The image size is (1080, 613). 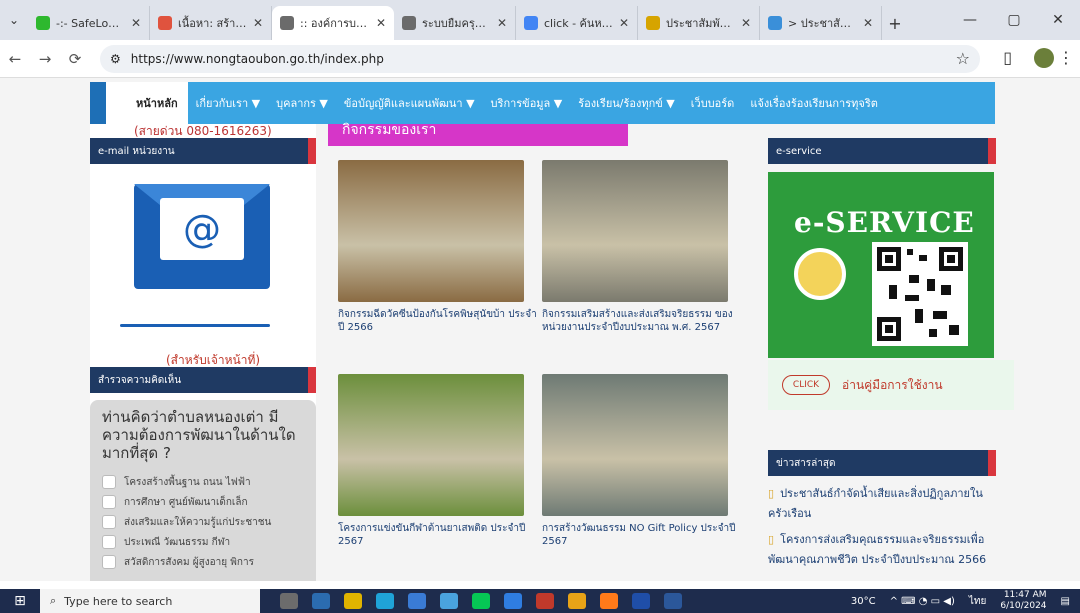 What do you see at coordinates (970, 20) in the screenshot?
I see `minimize-icon: —` at bounding box center [970, 20].